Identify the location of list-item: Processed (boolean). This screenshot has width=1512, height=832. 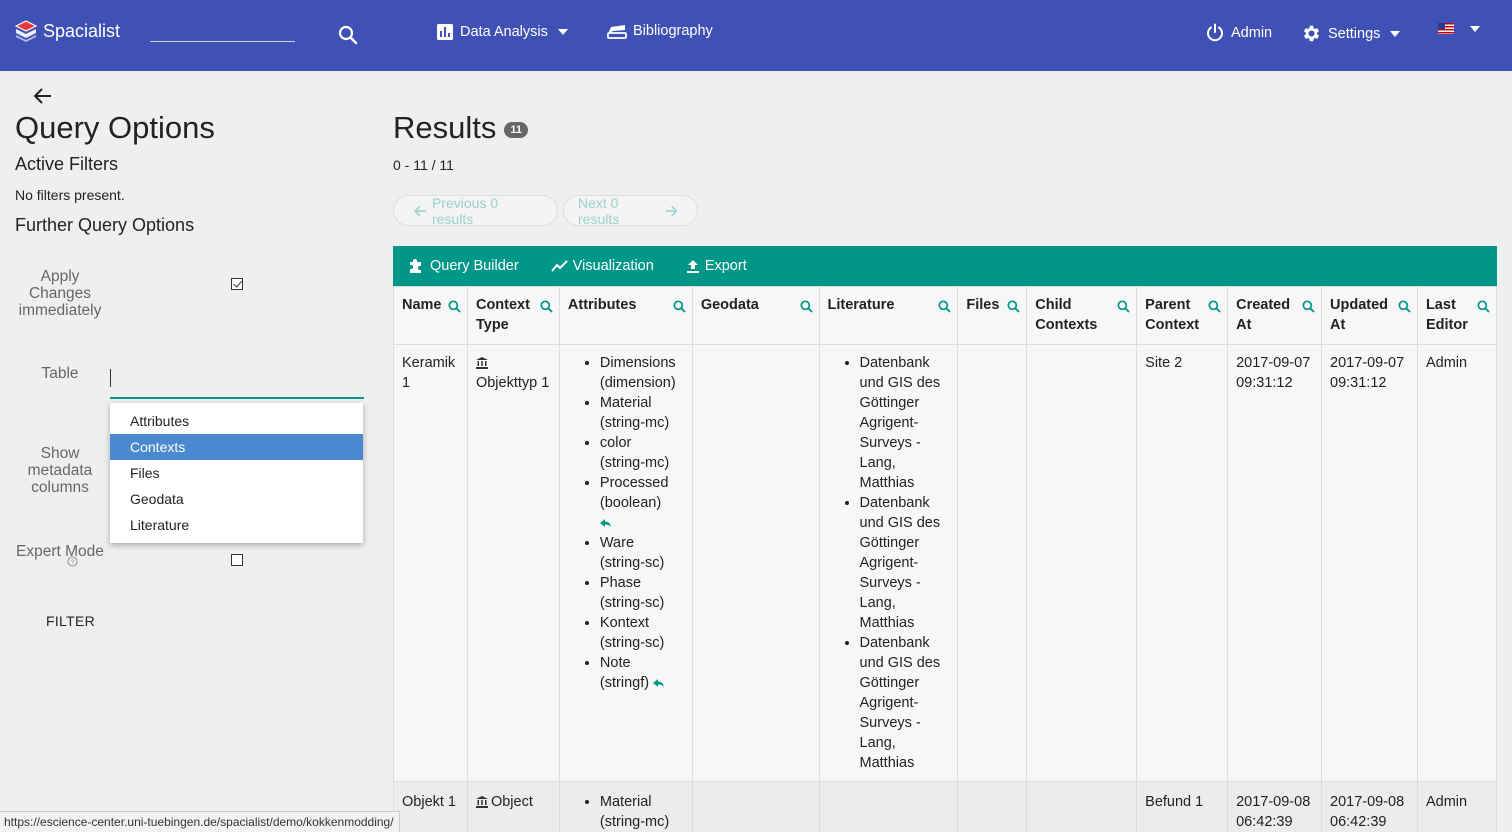
(641, 503).